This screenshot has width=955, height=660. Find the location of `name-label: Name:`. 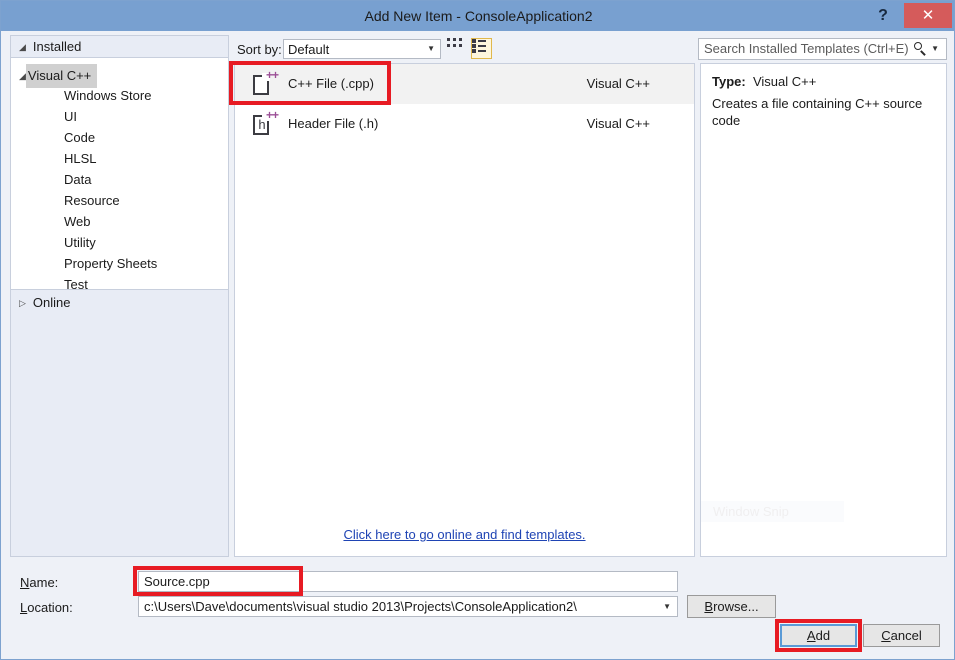

name-label: Name: is located at coordinates (39, 582).